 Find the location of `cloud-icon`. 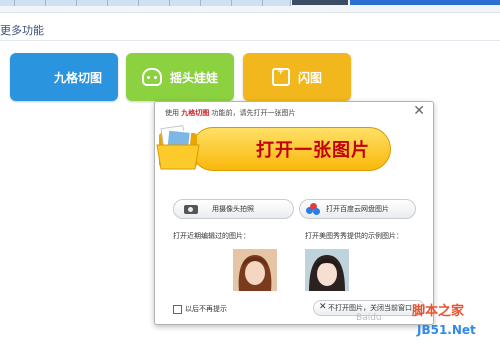

cloud-icon is located at coordinates (313, 209).